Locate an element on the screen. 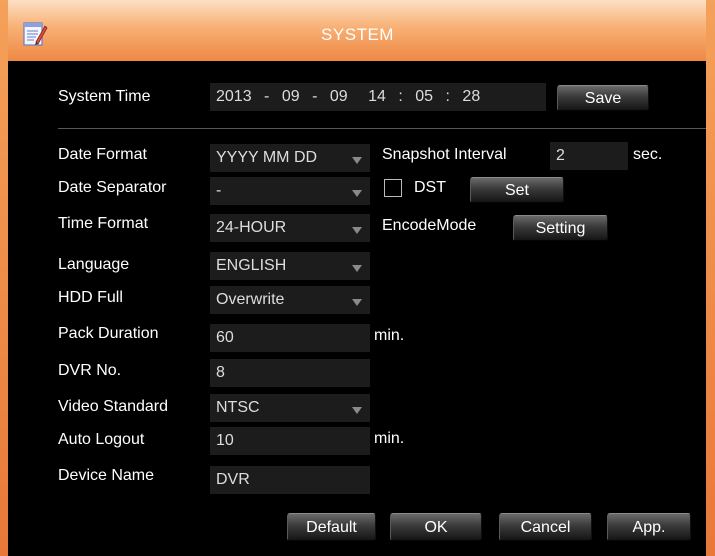 This screenshot has height=556, width=715. device-name-input: DVR is located at coordinates (290, 480).